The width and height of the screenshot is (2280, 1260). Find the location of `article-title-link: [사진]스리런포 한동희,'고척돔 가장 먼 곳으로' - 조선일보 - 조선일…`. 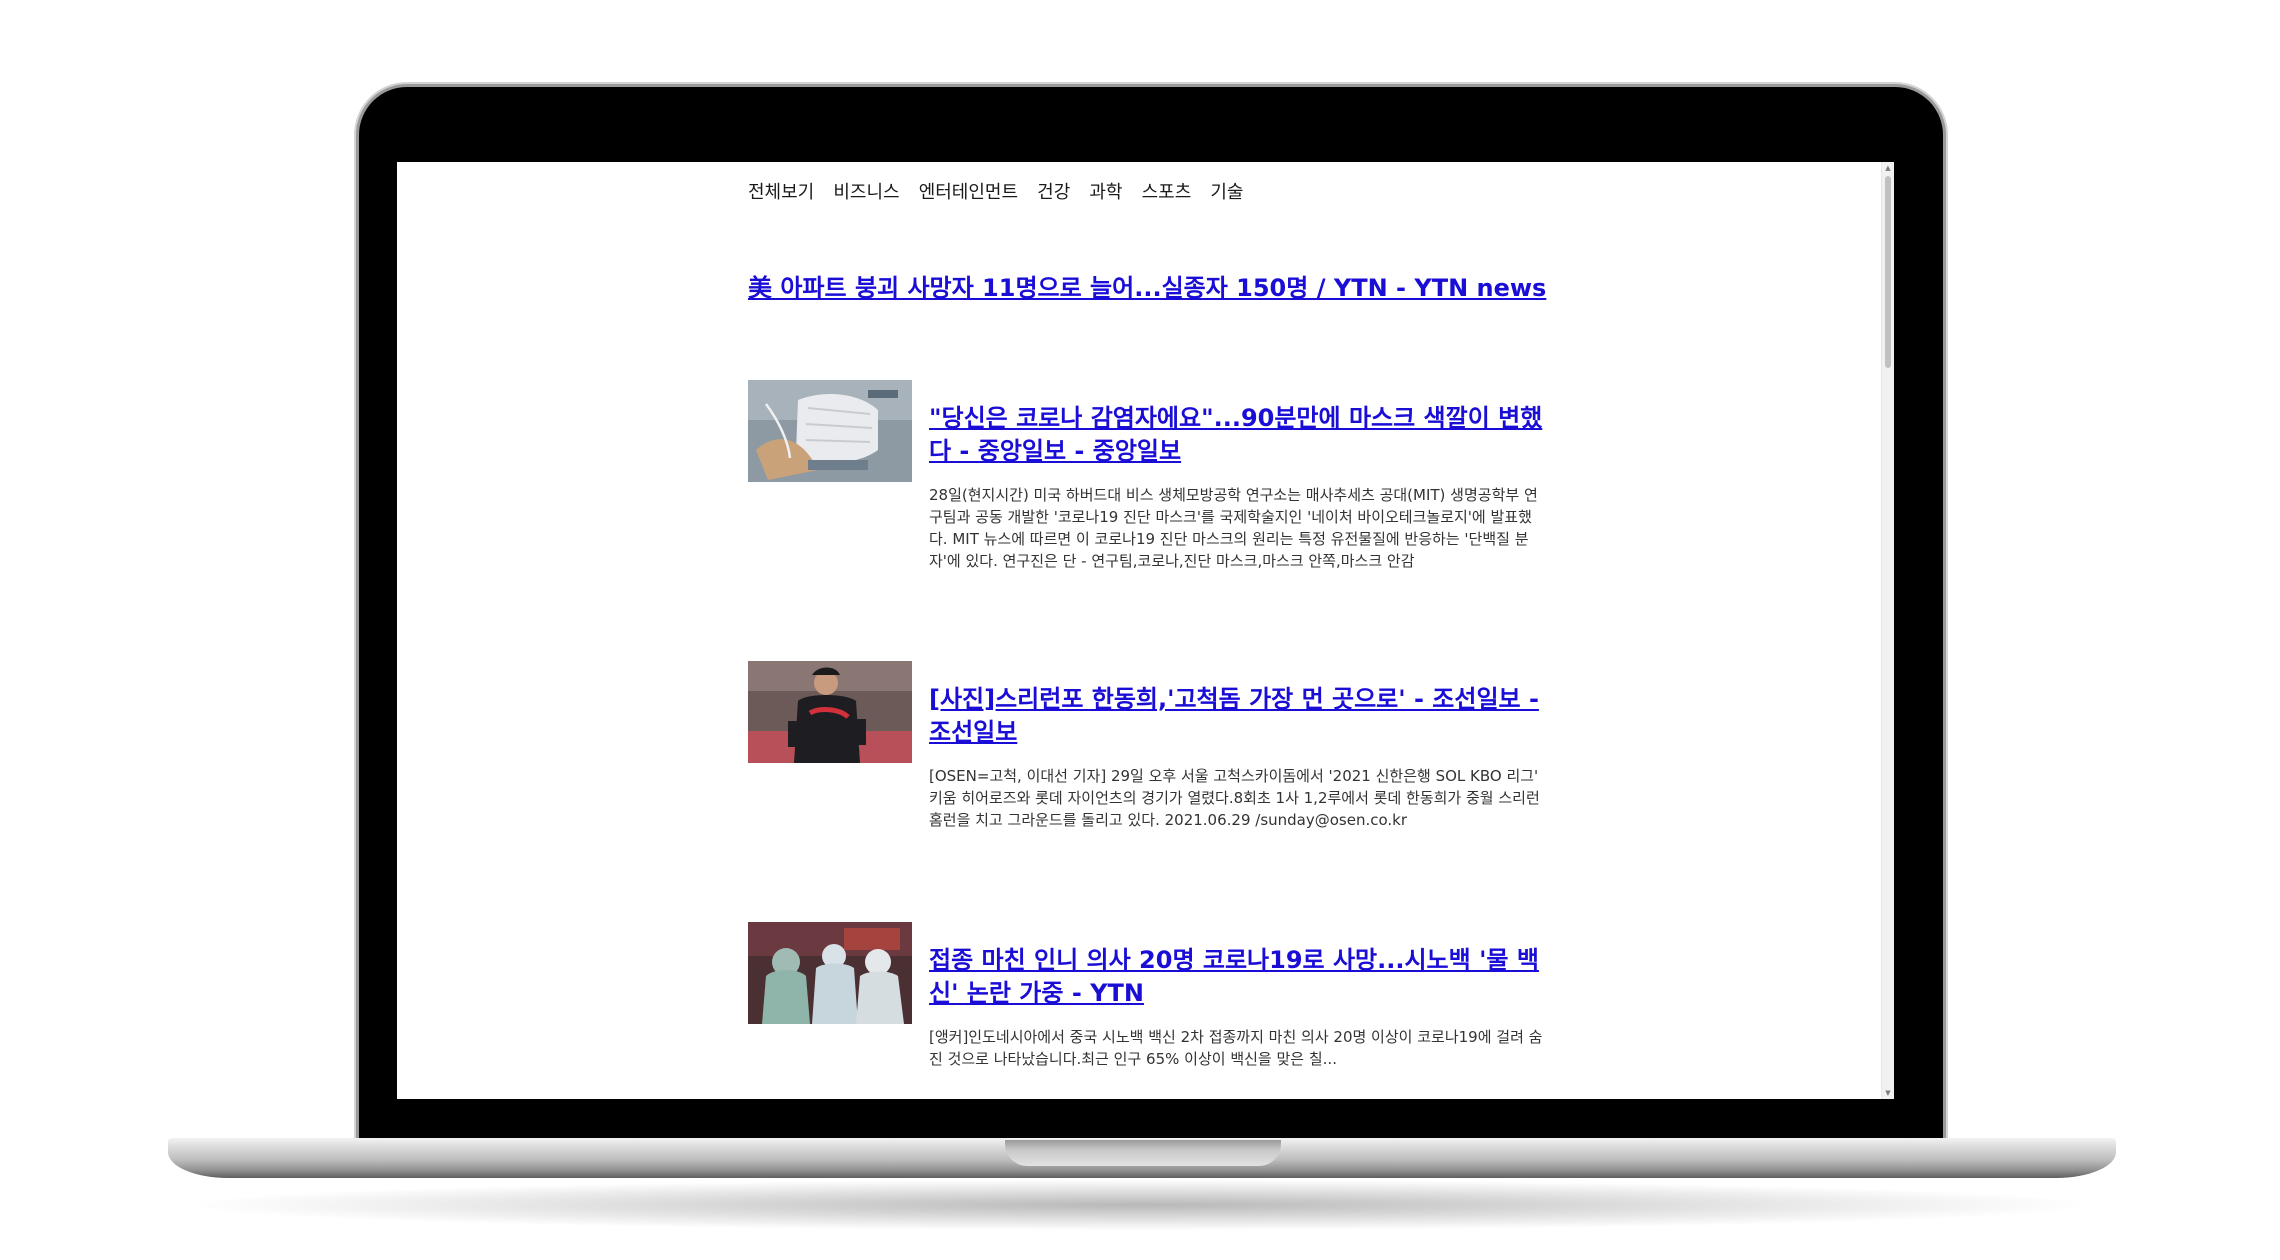

article-title-link: [사진]스리런포 한동희,'고척돔 가장 먼 곳으로' - 조선일보 - 조선일… is located at coordinates (1239, 716).